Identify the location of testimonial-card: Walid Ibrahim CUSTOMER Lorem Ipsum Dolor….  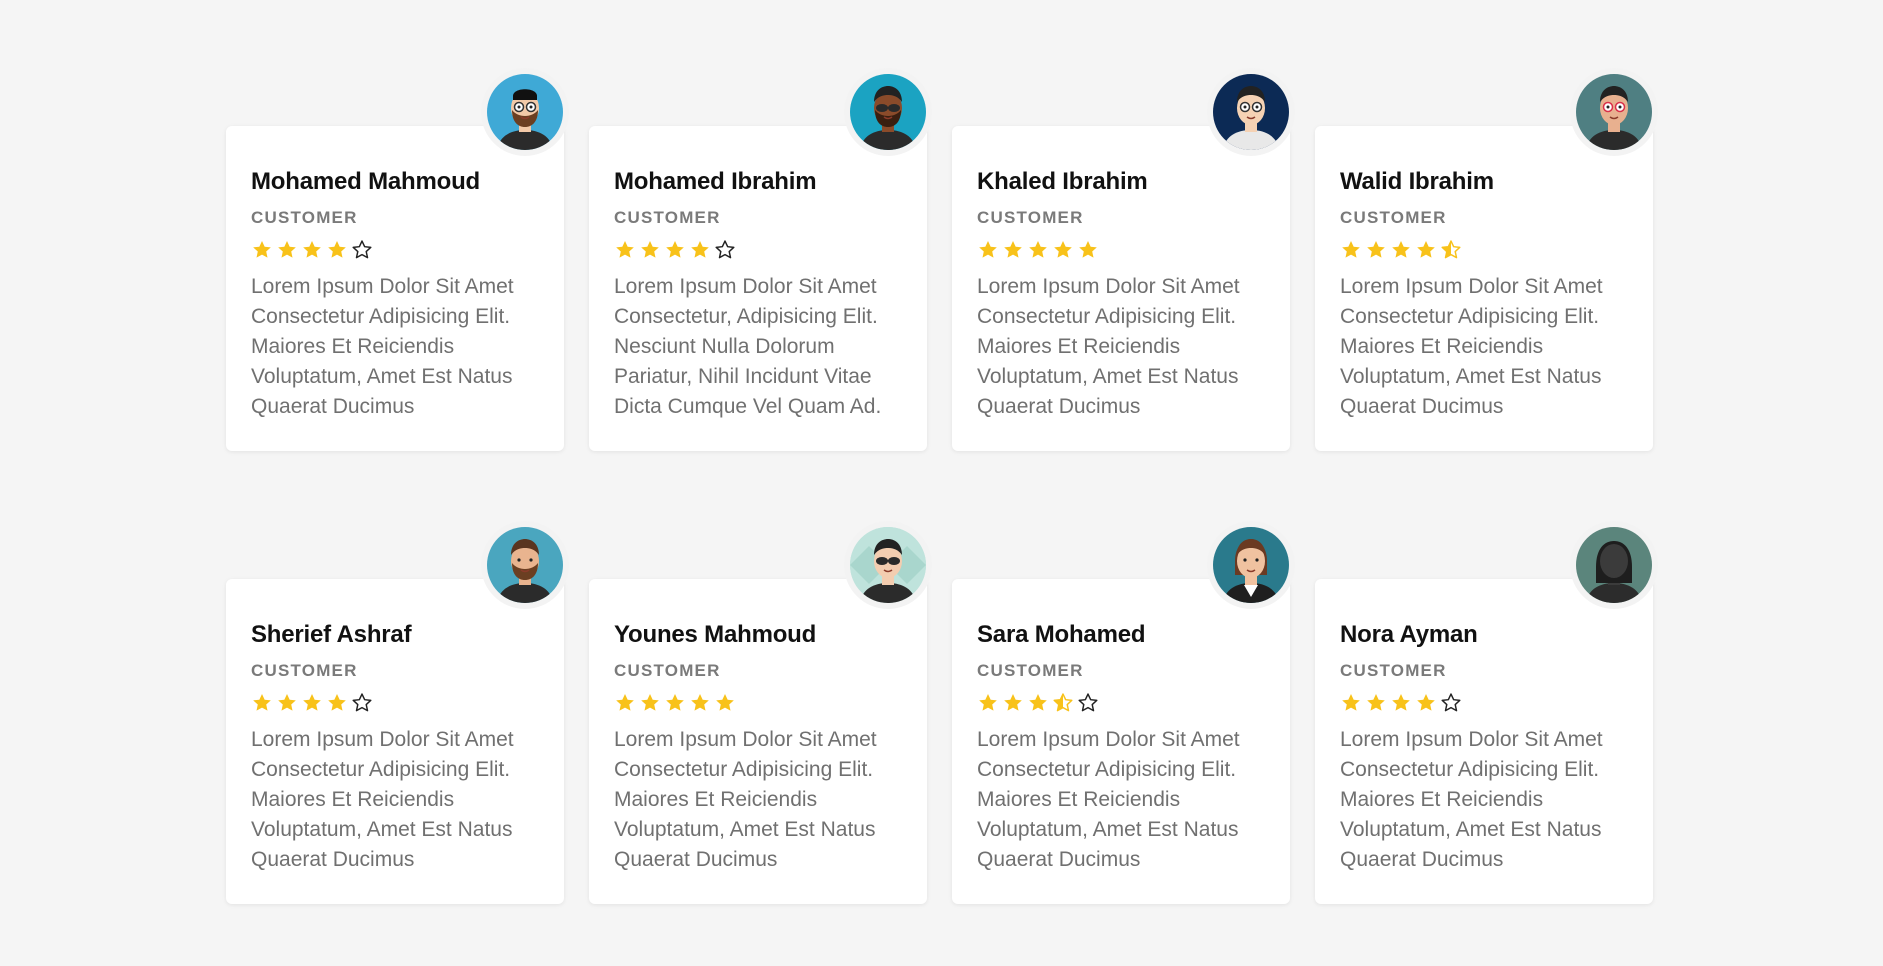
(1486, 259).